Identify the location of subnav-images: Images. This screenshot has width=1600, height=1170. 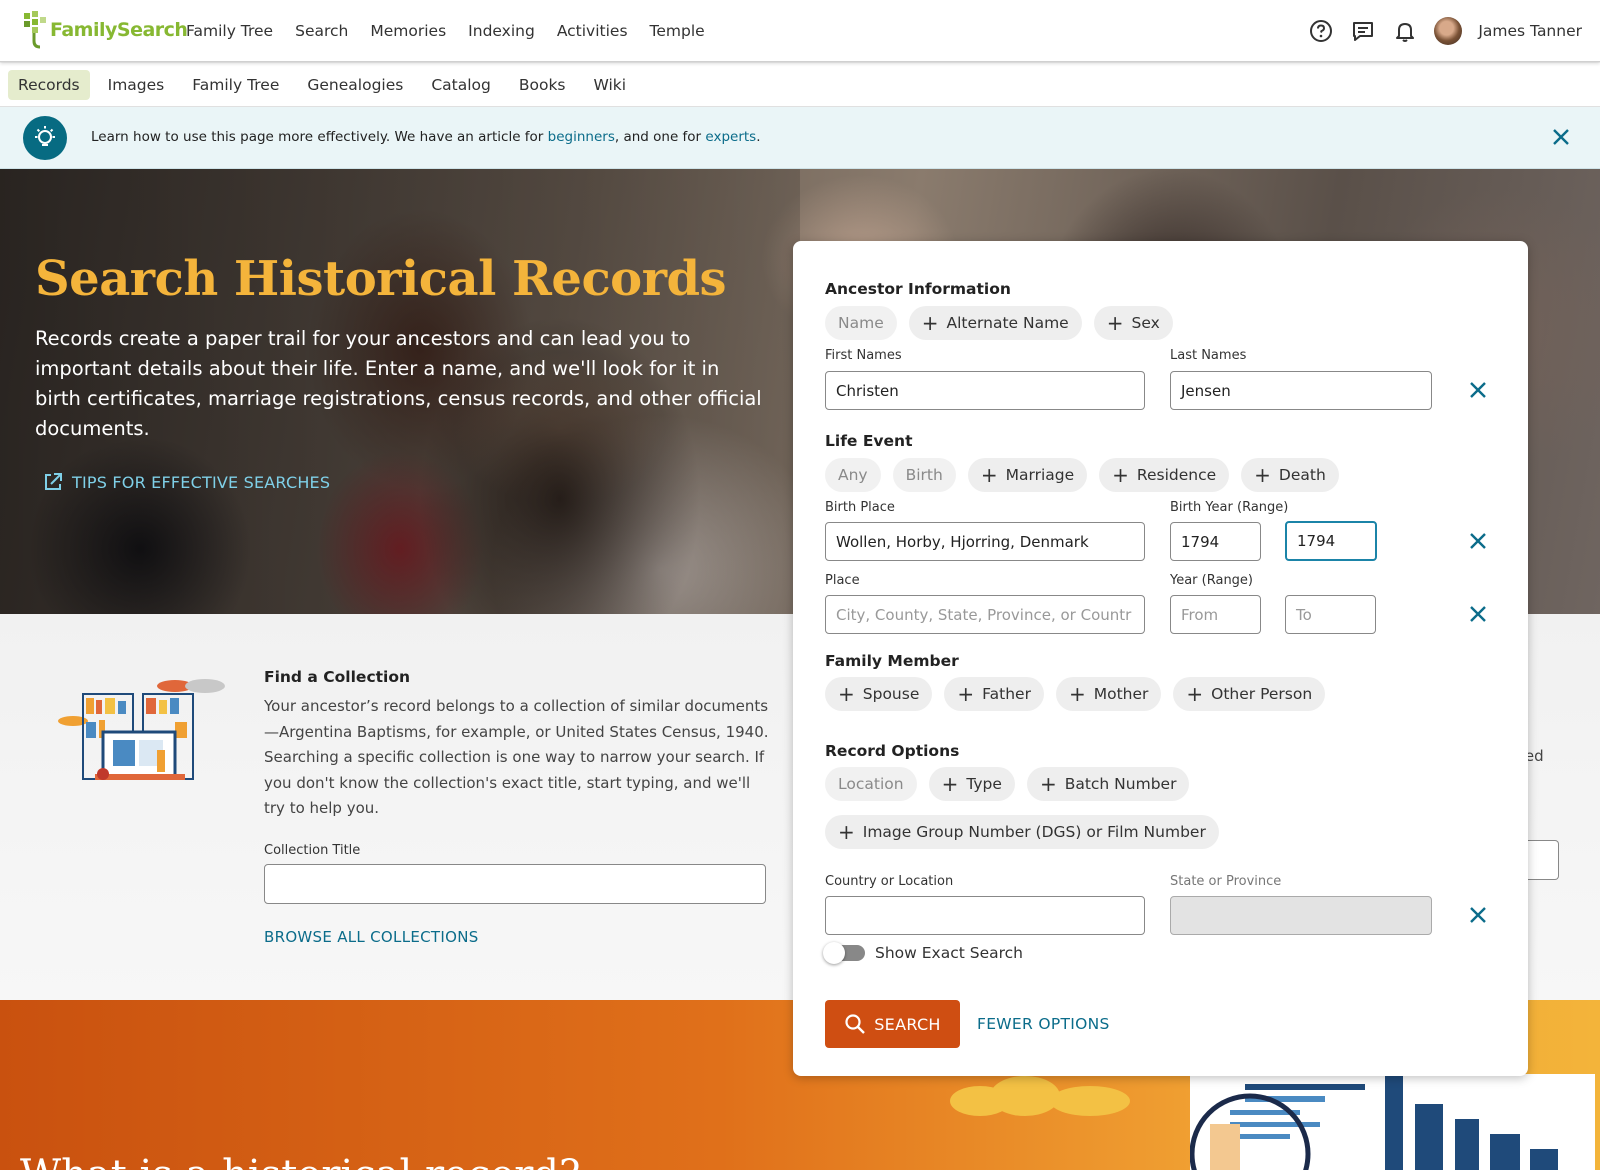
(136, 85).